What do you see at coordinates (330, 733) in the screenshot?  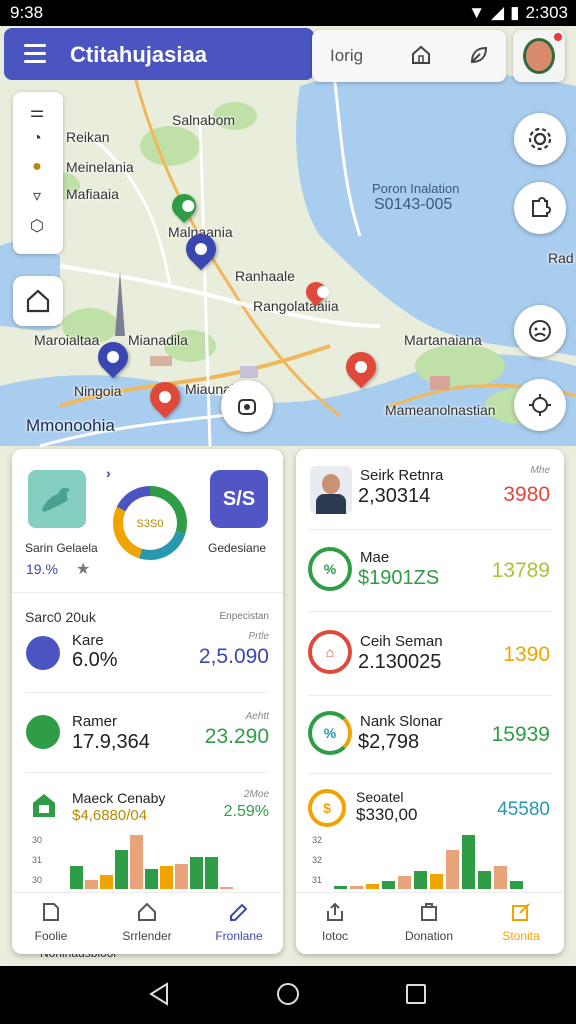 I see `ring-glyph: %` at bounding box center [330, 733].